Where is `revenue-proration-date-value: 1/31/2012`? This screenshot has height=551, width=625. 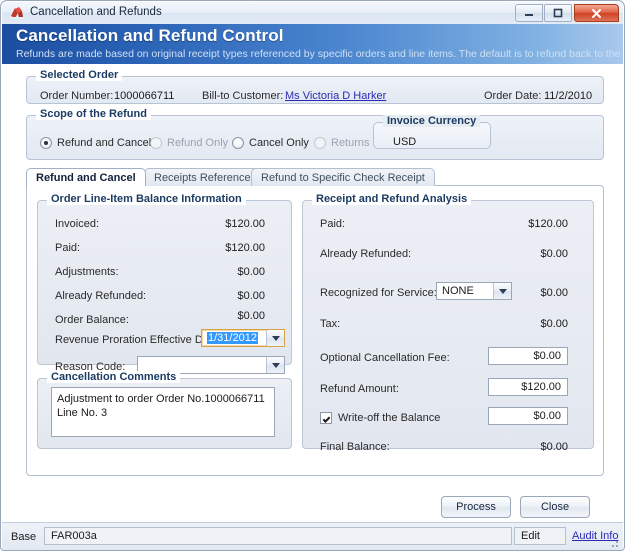
revenue-proration-date-value: 1/31/2012 is located at coordinates (234, 338).